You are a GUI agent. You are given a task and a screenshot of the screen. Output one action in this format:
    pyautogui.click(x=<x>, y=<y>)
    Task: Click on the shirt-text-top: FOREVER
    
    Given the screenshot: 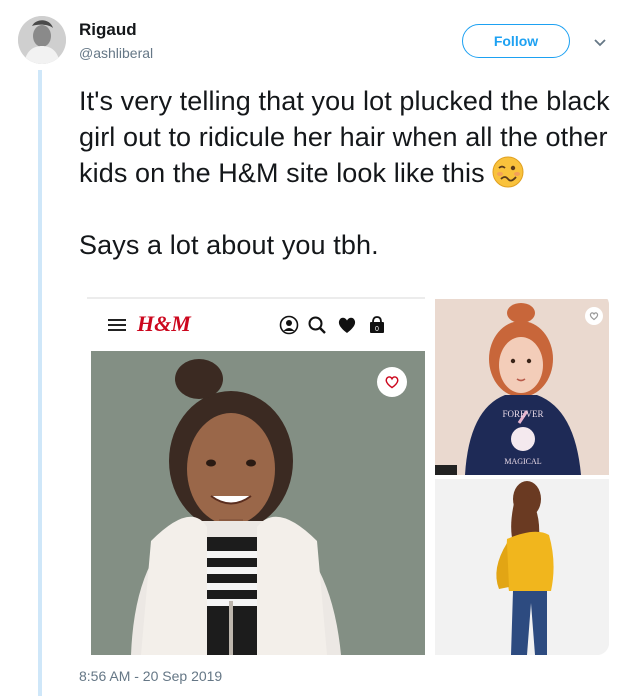 What is the action you would take?
    pyautogui.click(x=522, y=414)
    